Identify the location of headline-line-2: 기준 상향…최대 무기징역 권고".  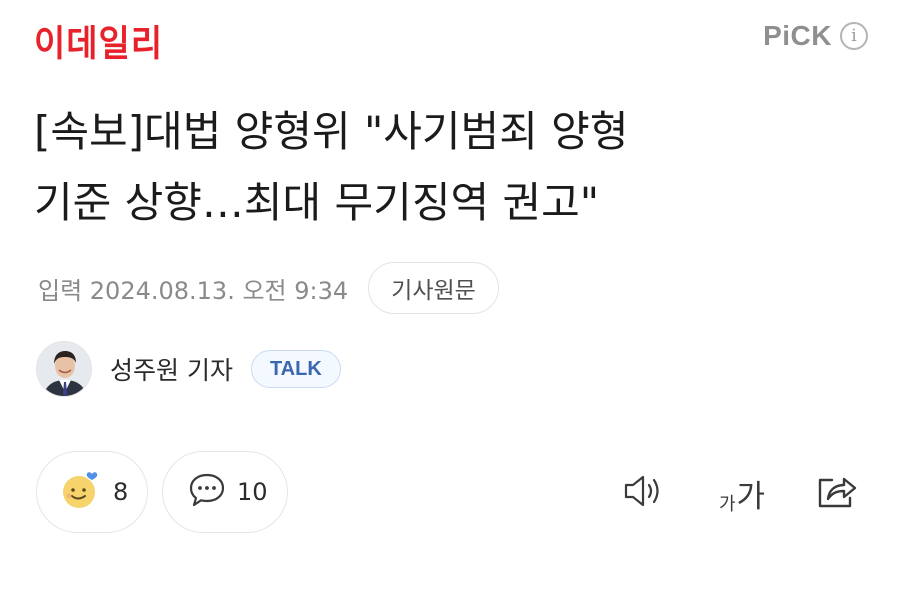
(317, 202).